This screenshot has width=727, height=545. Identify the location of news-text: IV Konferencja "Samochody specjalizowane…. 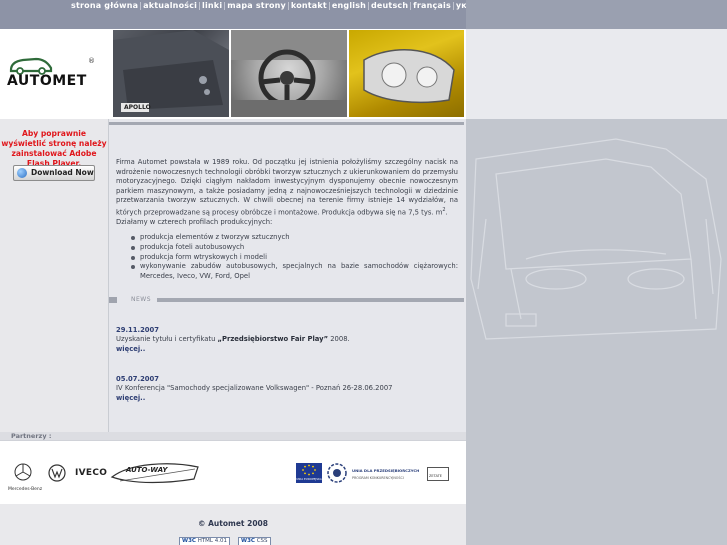
(254, 388).